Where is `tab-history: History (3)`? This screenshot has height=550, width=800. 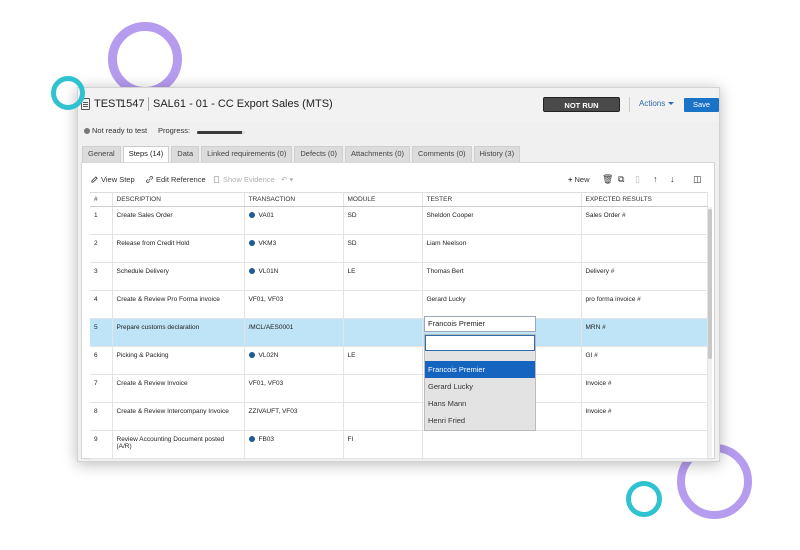 tab-history: History (3) is located at coordinates (497, 154).